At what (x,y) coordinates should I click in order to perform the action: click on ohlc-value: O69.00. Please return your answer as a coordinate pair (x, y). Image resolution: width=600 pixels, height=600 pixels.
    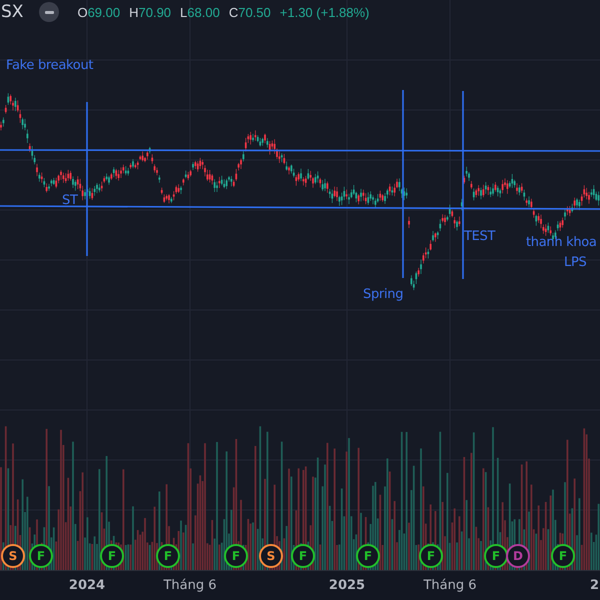
    Looking at the image, I should click on (98, 12).